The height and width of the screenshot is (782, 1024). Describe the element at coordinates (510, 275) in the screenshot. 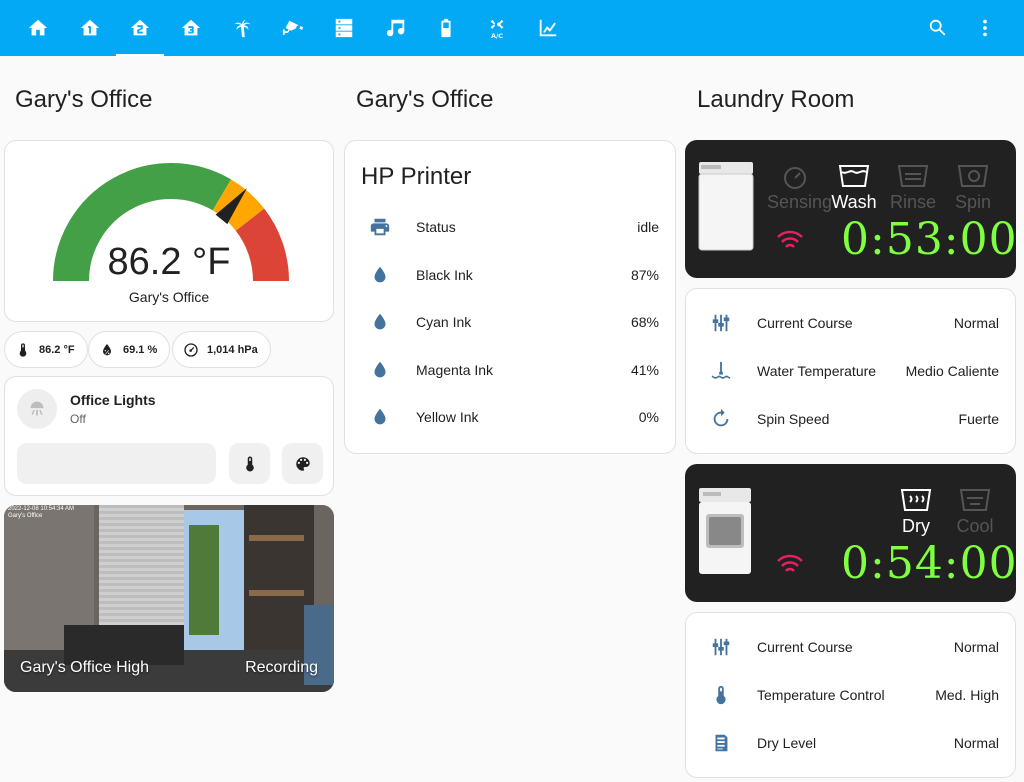

I see `black-ink-row: Black Ink 87%` at that location.